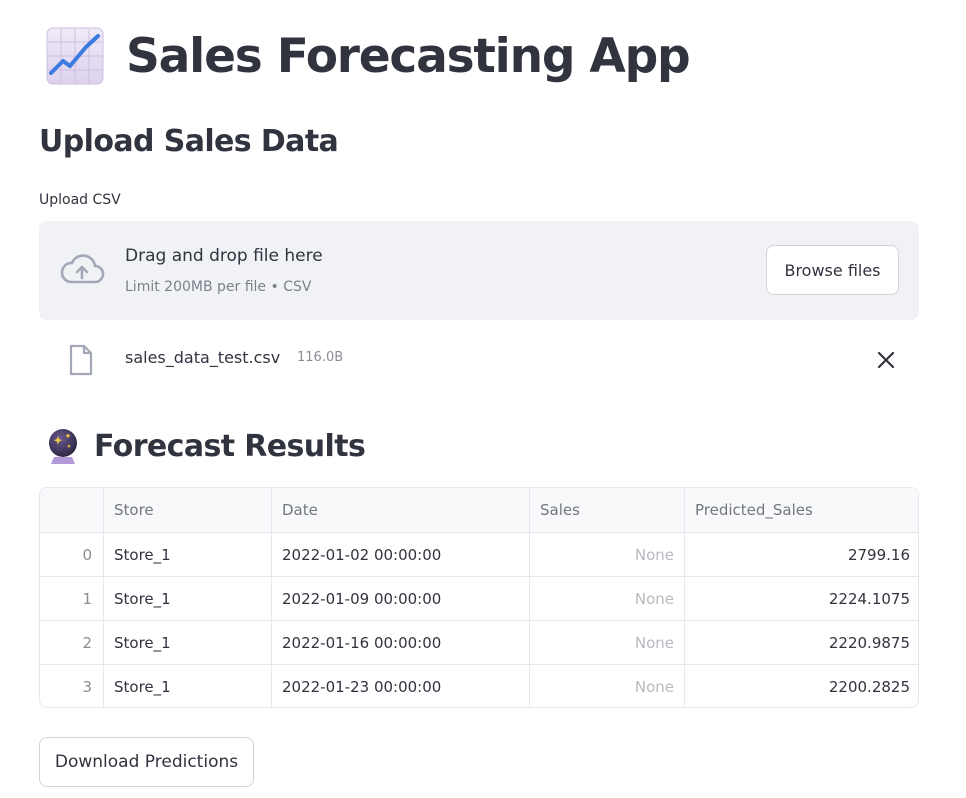  I want to click on cloud-upload-icon, so click(82, 269).